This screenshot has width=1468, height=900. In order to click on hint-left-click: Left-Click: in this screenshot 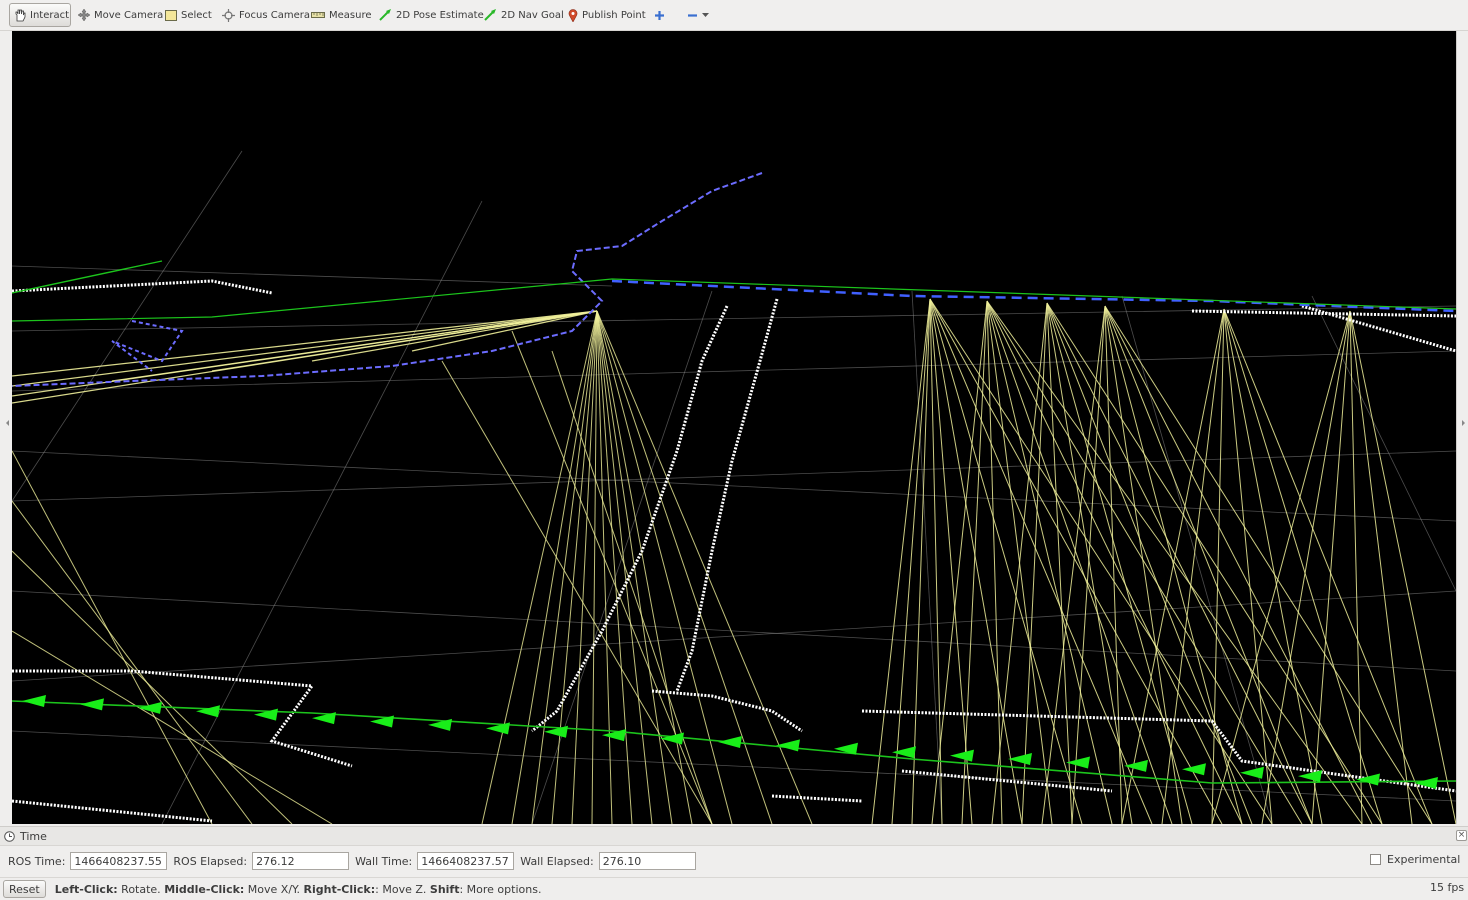, I will do `click(86, 889)`.